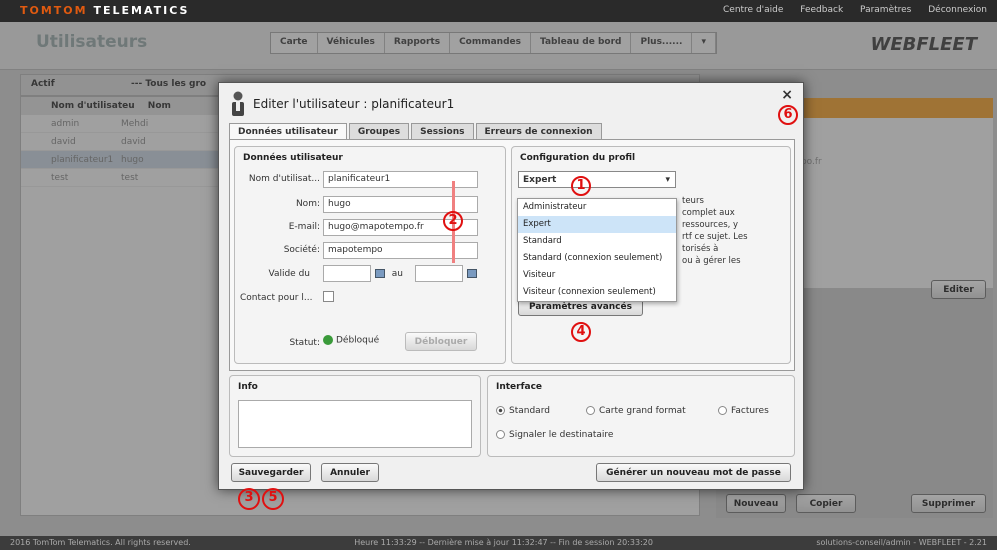 This screenshot has width=997, height=550. Describe the element at coordinates (442, 131) in the screenshot. I see `tab-sessions: Sessions` at that location.